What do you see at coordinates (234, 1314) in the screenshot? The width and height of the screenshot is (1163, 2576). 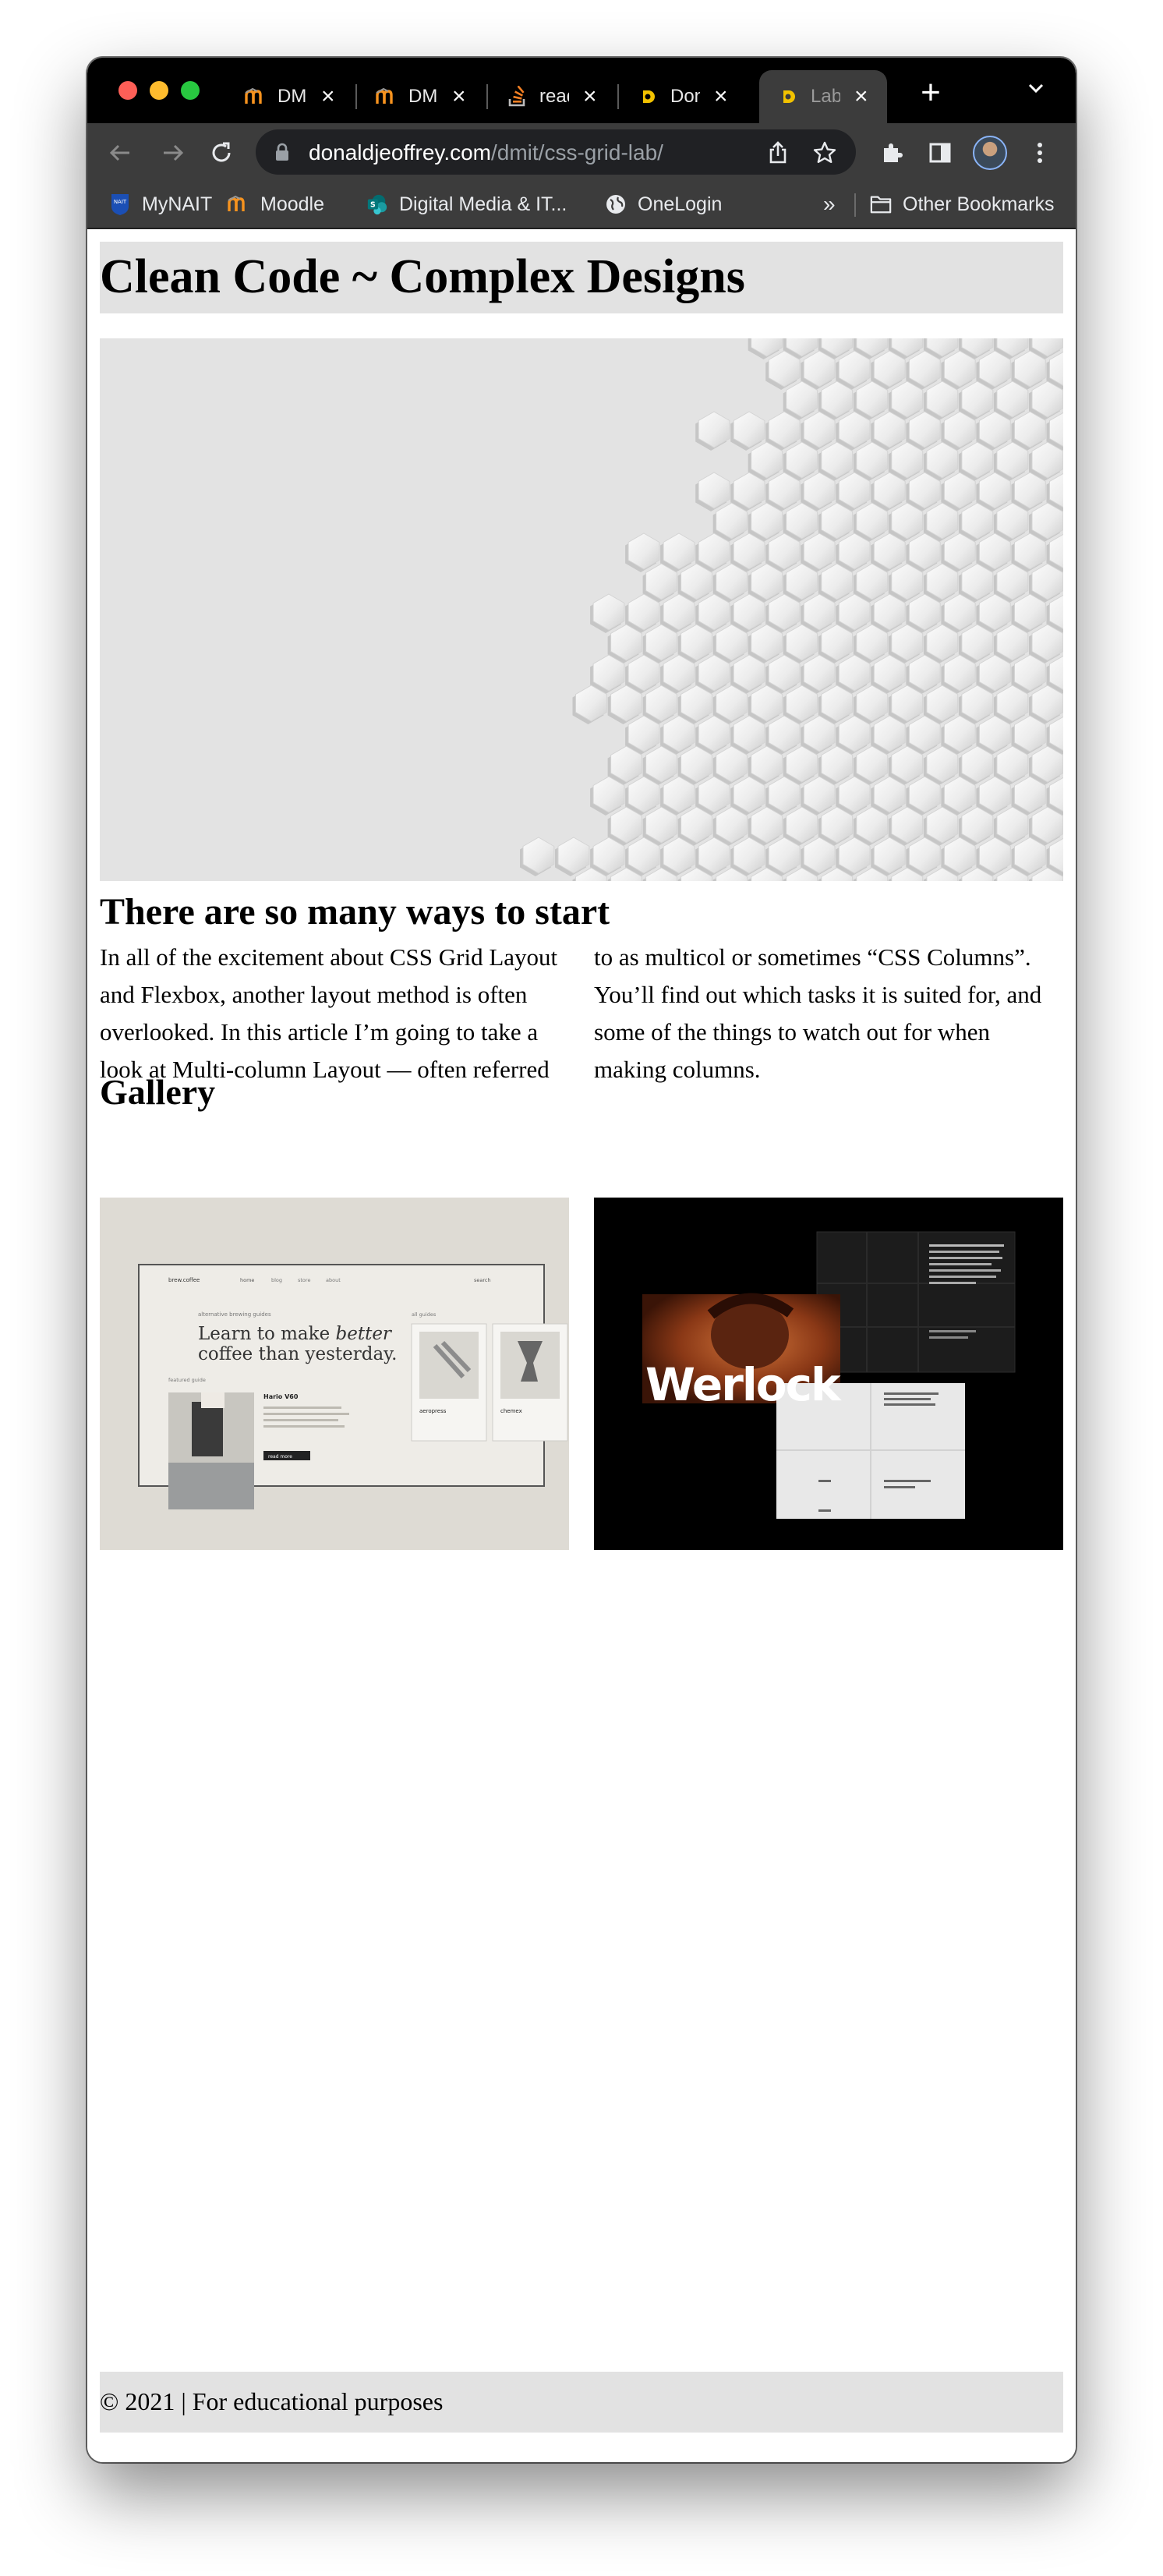 I see `mockup-eyebrow: alternative brewing guides` at bounding box center [234, 1314].